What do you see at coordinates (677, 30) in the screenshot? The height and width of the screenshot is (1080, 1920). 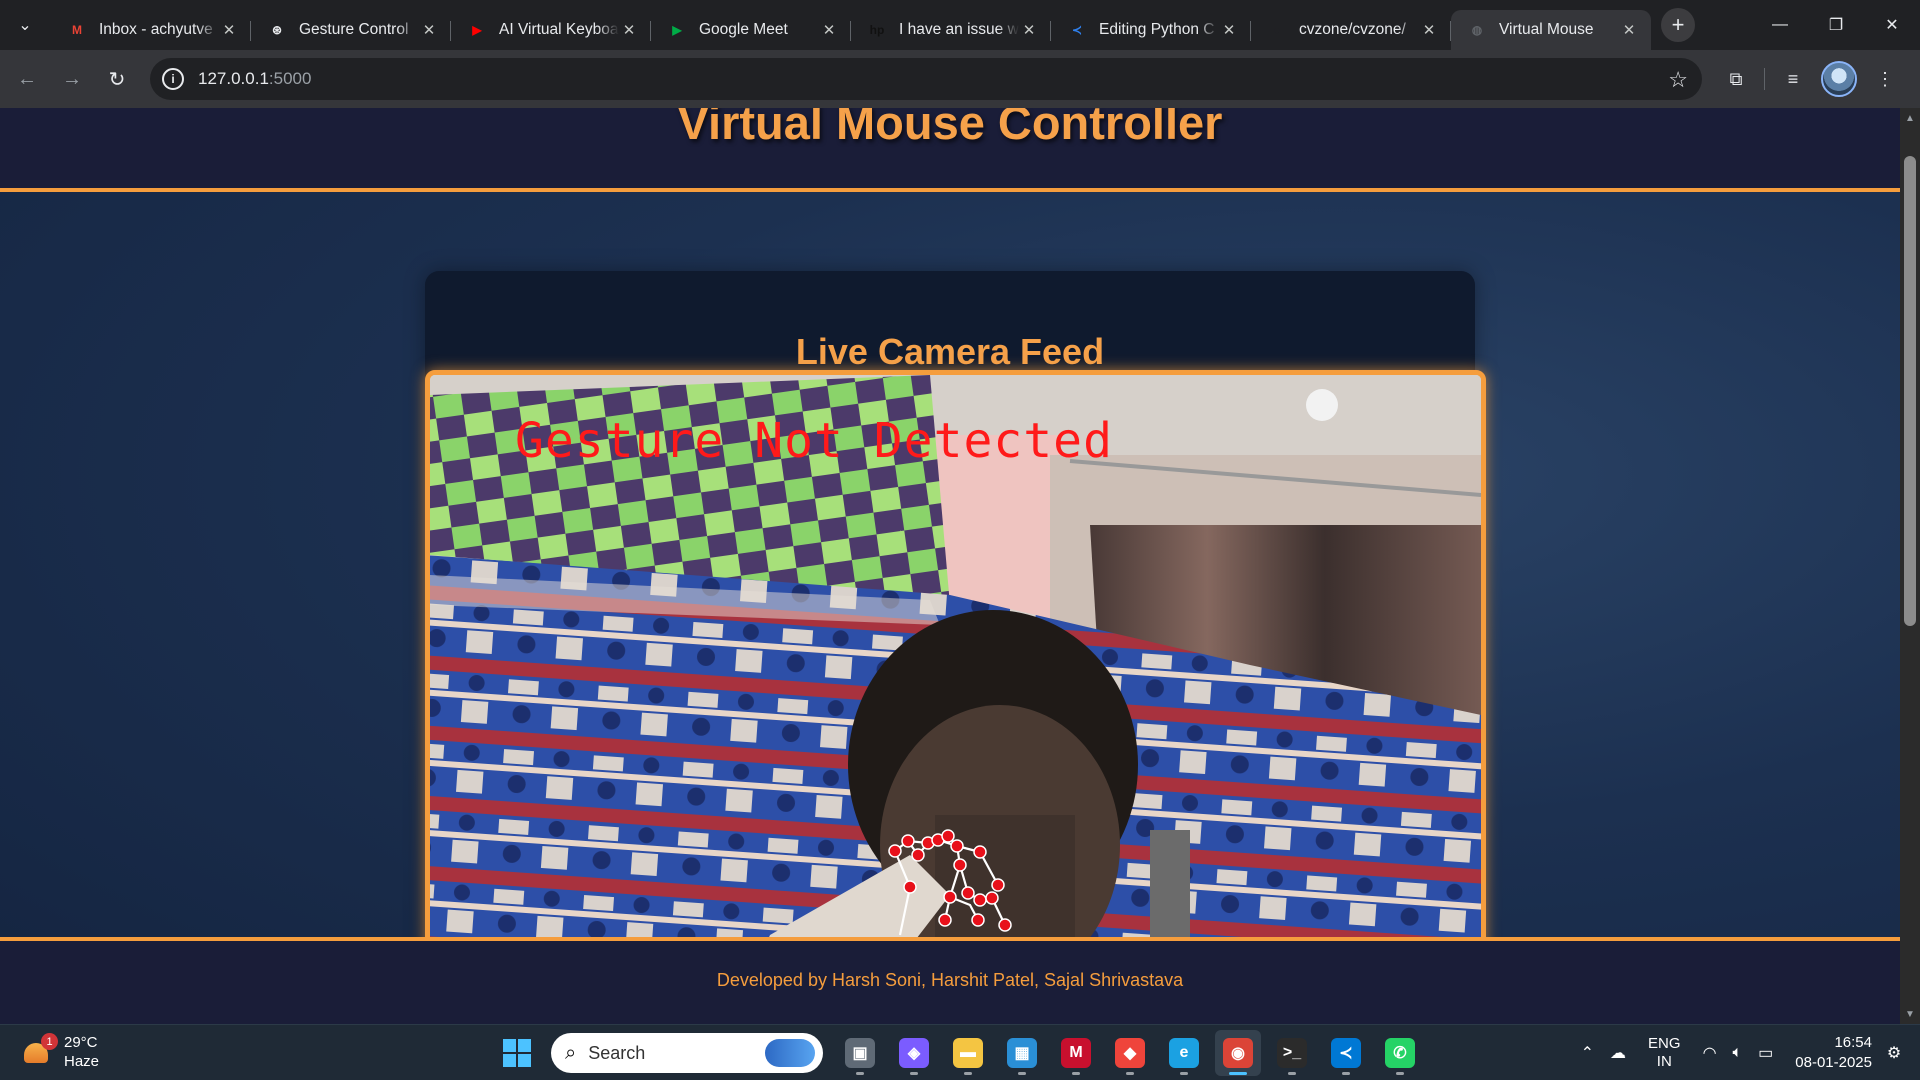 I see `google-meet-icon: ▶` at bounding box center [677, 30].